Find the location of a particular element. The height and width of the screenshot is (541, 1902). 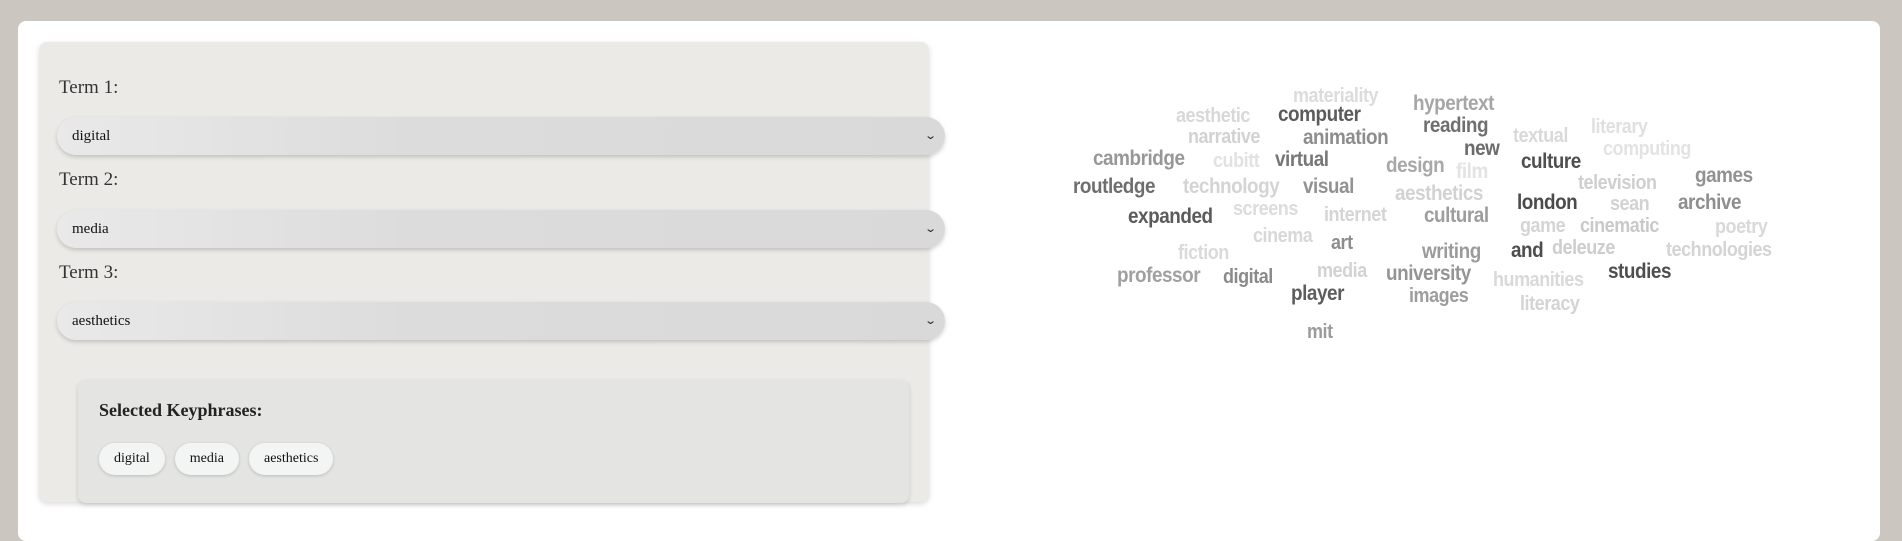

selected-keyphrases-title: Selected Keyphrases: is located at coordinates (181, 410).